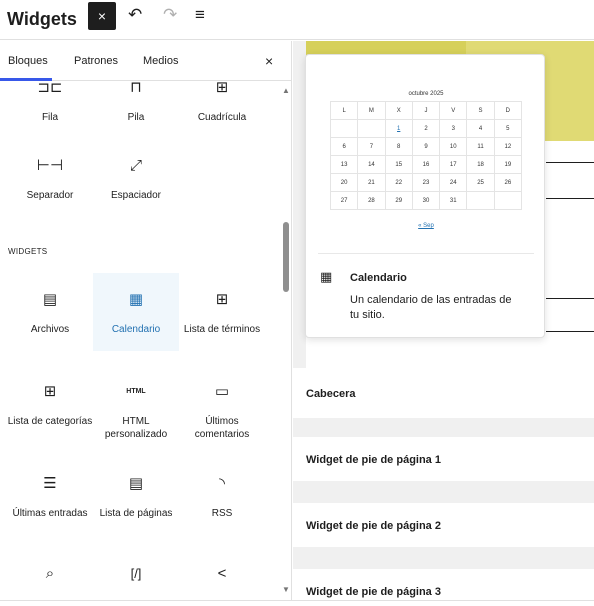 This screenshot has width=594, height=606. Describe the element at coordinates (136, 483) in the screenshot. I see `pages-icon: ▤` at that location.